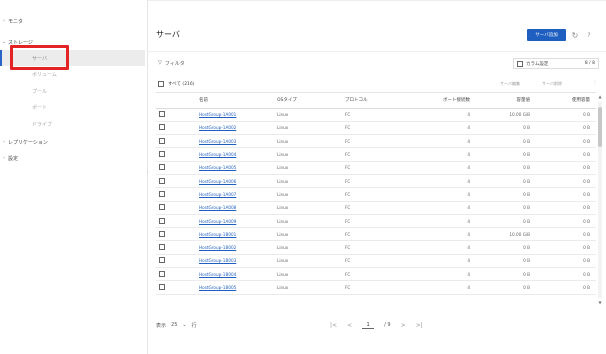 The image size is (606, 354). What do you see at coordinates (600, 302) in the screenshot?
I see `scroll-down-icon: ▼` at bounding box center [600, 302].